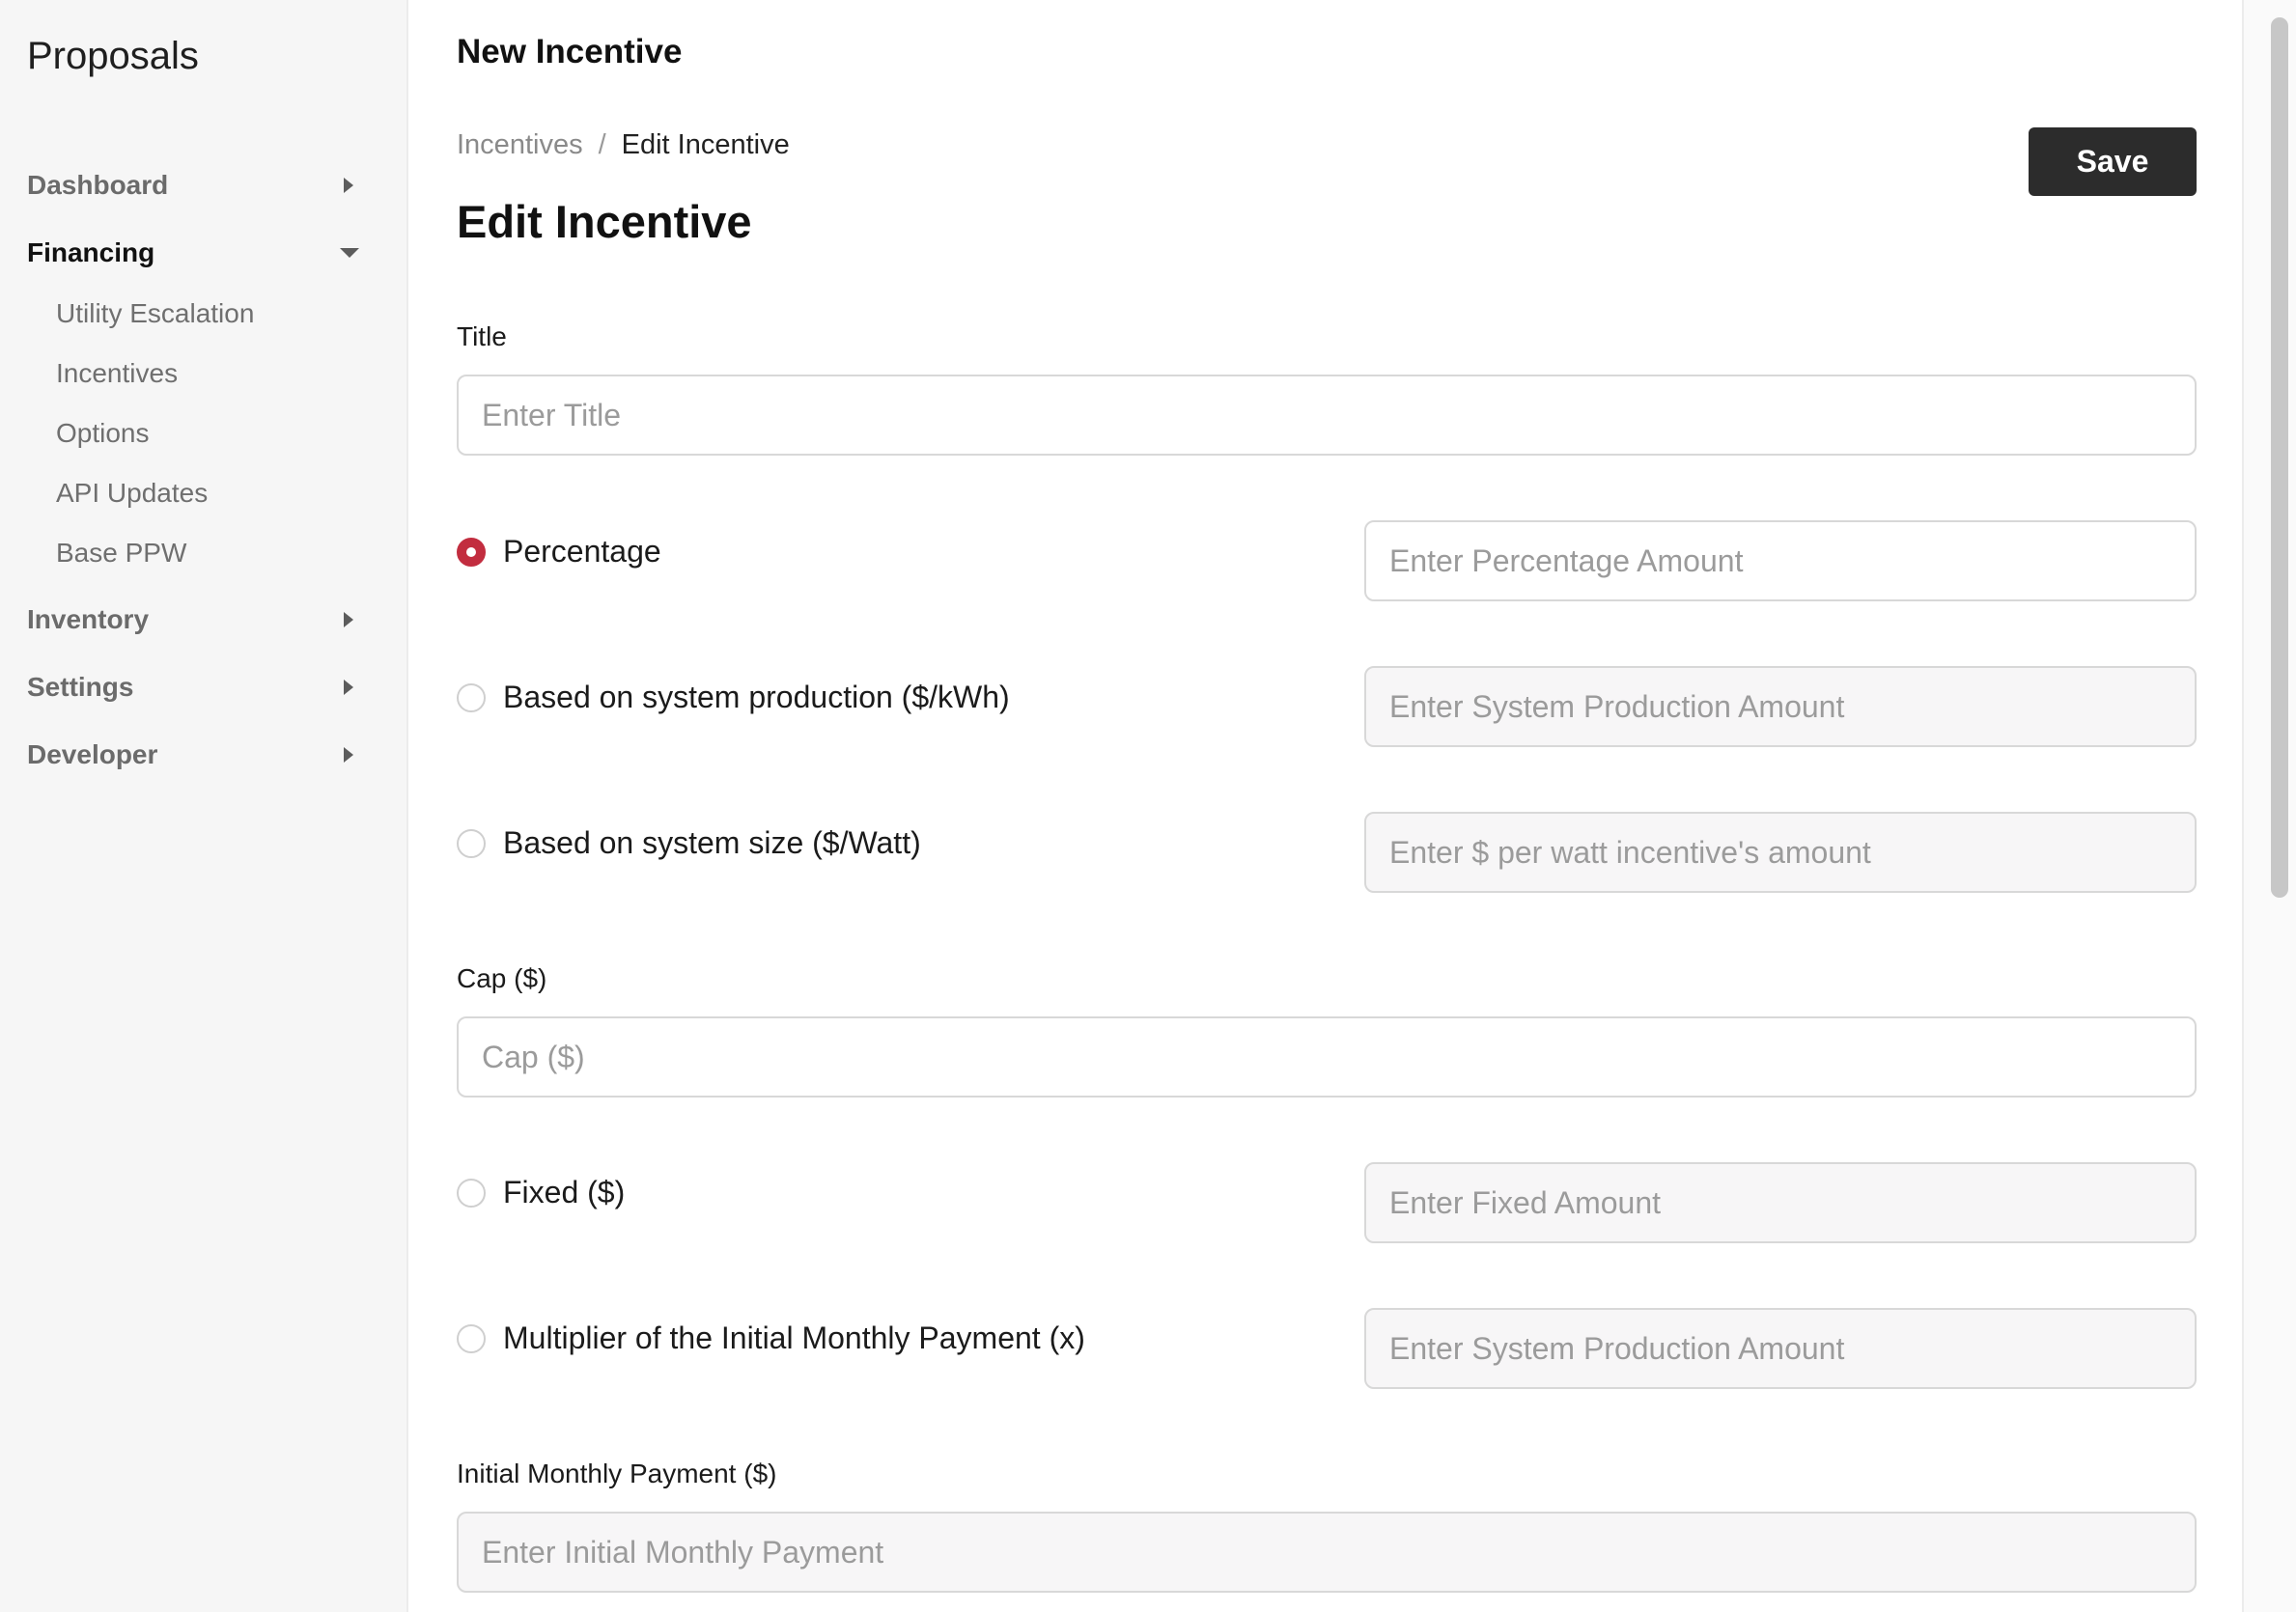  Describe the element at coordinates (472, 843) in the screenshot. I see `system-size-radio` at that location.